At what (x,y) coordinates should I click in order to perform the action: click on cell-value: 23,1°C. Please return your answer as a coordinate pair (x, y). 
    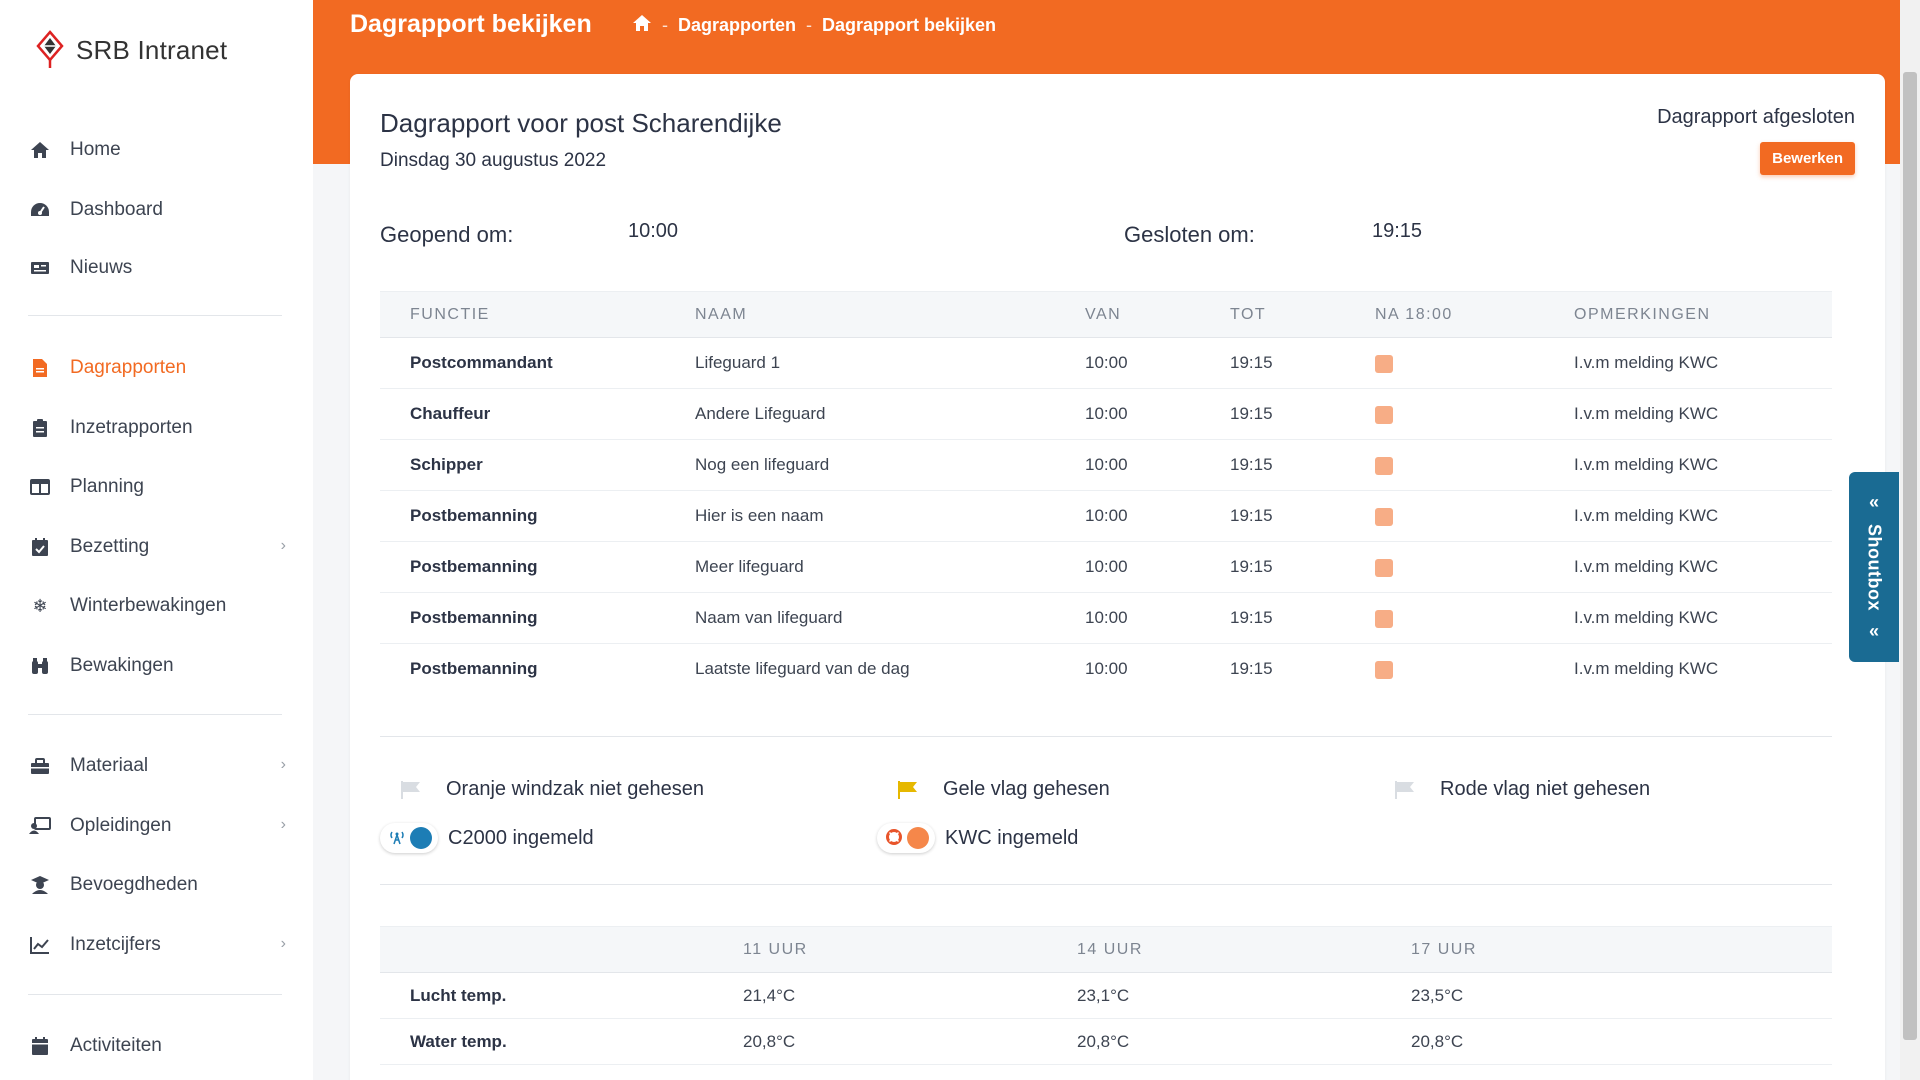
    Looking at the image, I should click on (1214, 995).